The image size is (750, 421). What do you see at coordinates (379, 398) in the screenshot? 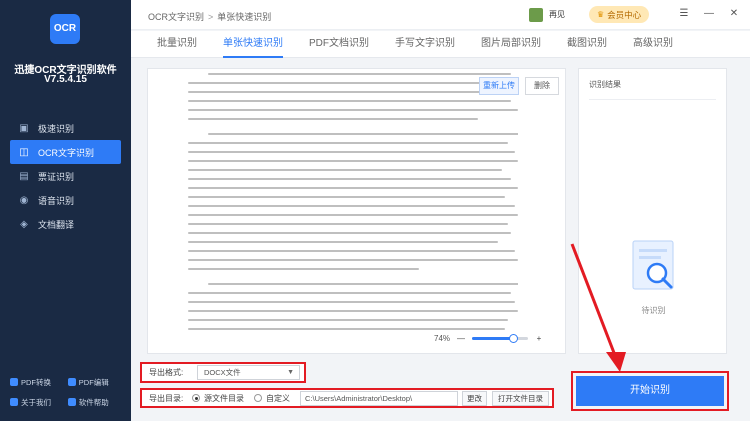
I see `export-path-field` at bounding box center [379, 398].